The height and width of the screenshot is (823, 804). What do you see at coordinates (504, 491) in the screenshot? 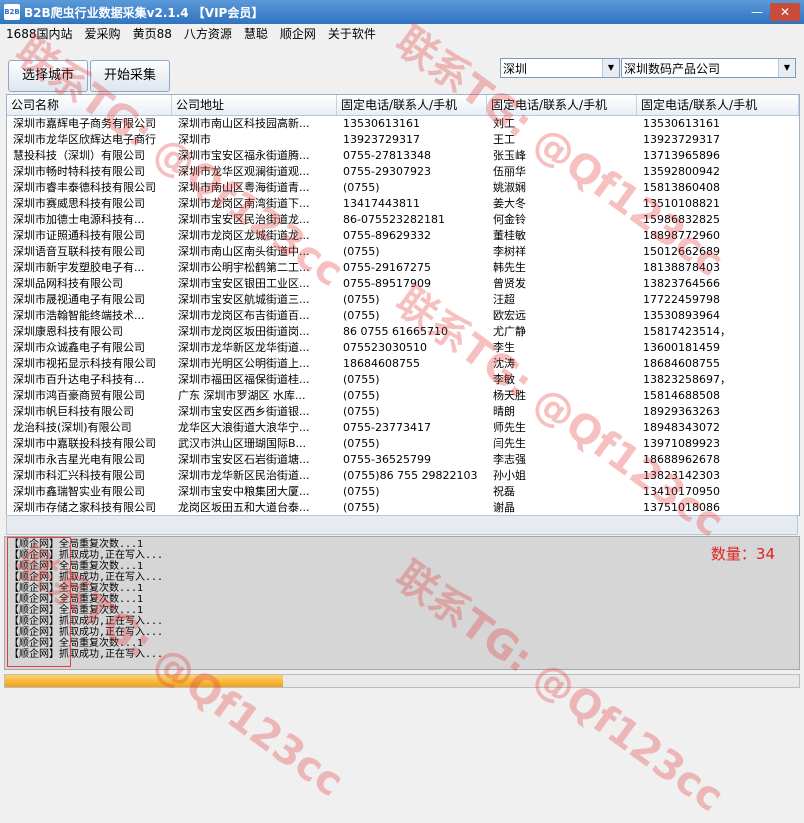
I see `cell-contact: 祝磊` at bounding box center [504, 491].